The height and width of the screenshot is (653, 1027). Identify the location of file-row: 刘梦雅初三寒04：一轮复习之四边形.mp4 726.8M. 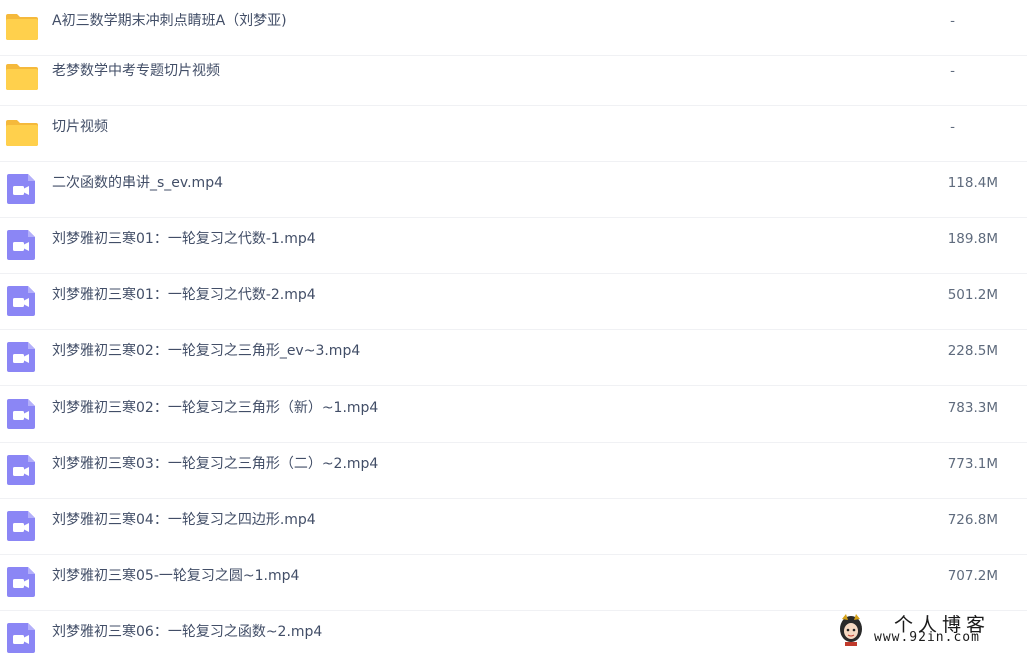
(513, 527).